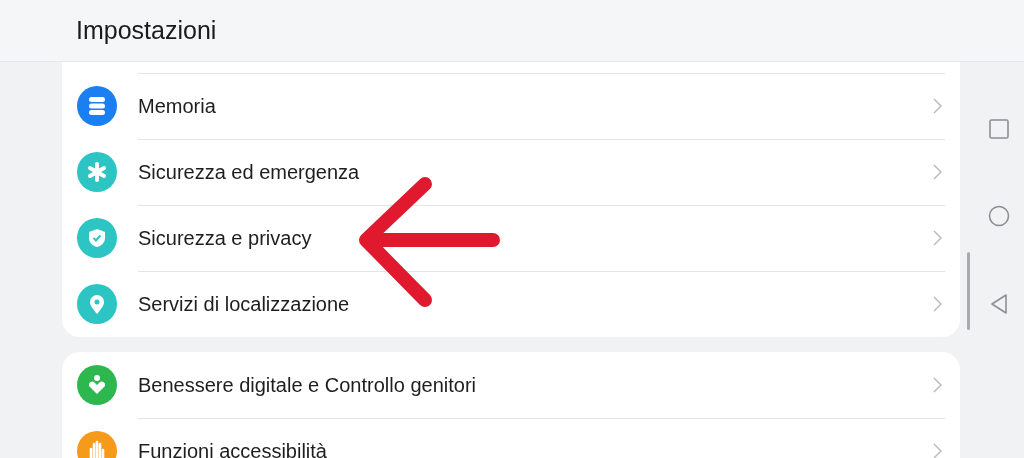 The height and width of the screenshot is (458, 1024). What do you see at coordinates (244, 304) in the screenshot?
I see `item-label: Servizi di localizzazione` at bounding box center [244, 304].